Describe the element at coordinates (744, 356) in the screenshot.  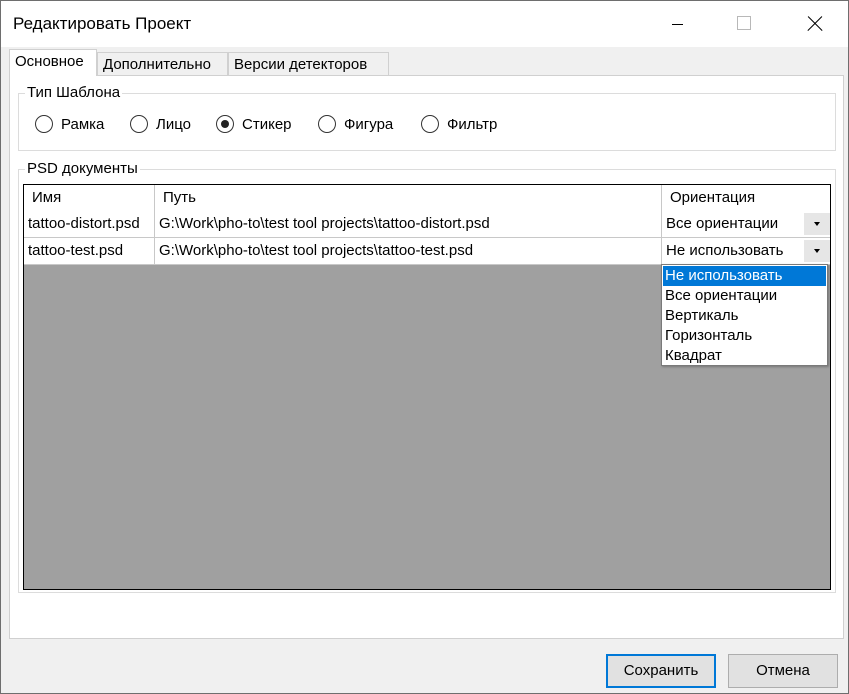
I see `dropdown-option: Квадрат` at that location.